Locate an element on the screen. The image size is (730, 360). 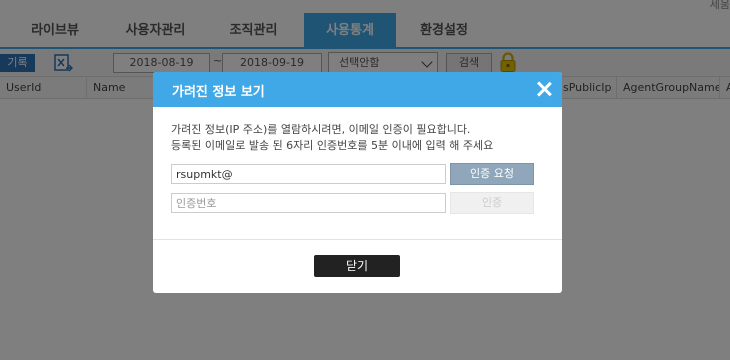
description-line-2: 등록된 이메일로 발송 된 6자리 인증번호를 5분 이내에 입력 해 주세요 is located at coordinates (332, 145).